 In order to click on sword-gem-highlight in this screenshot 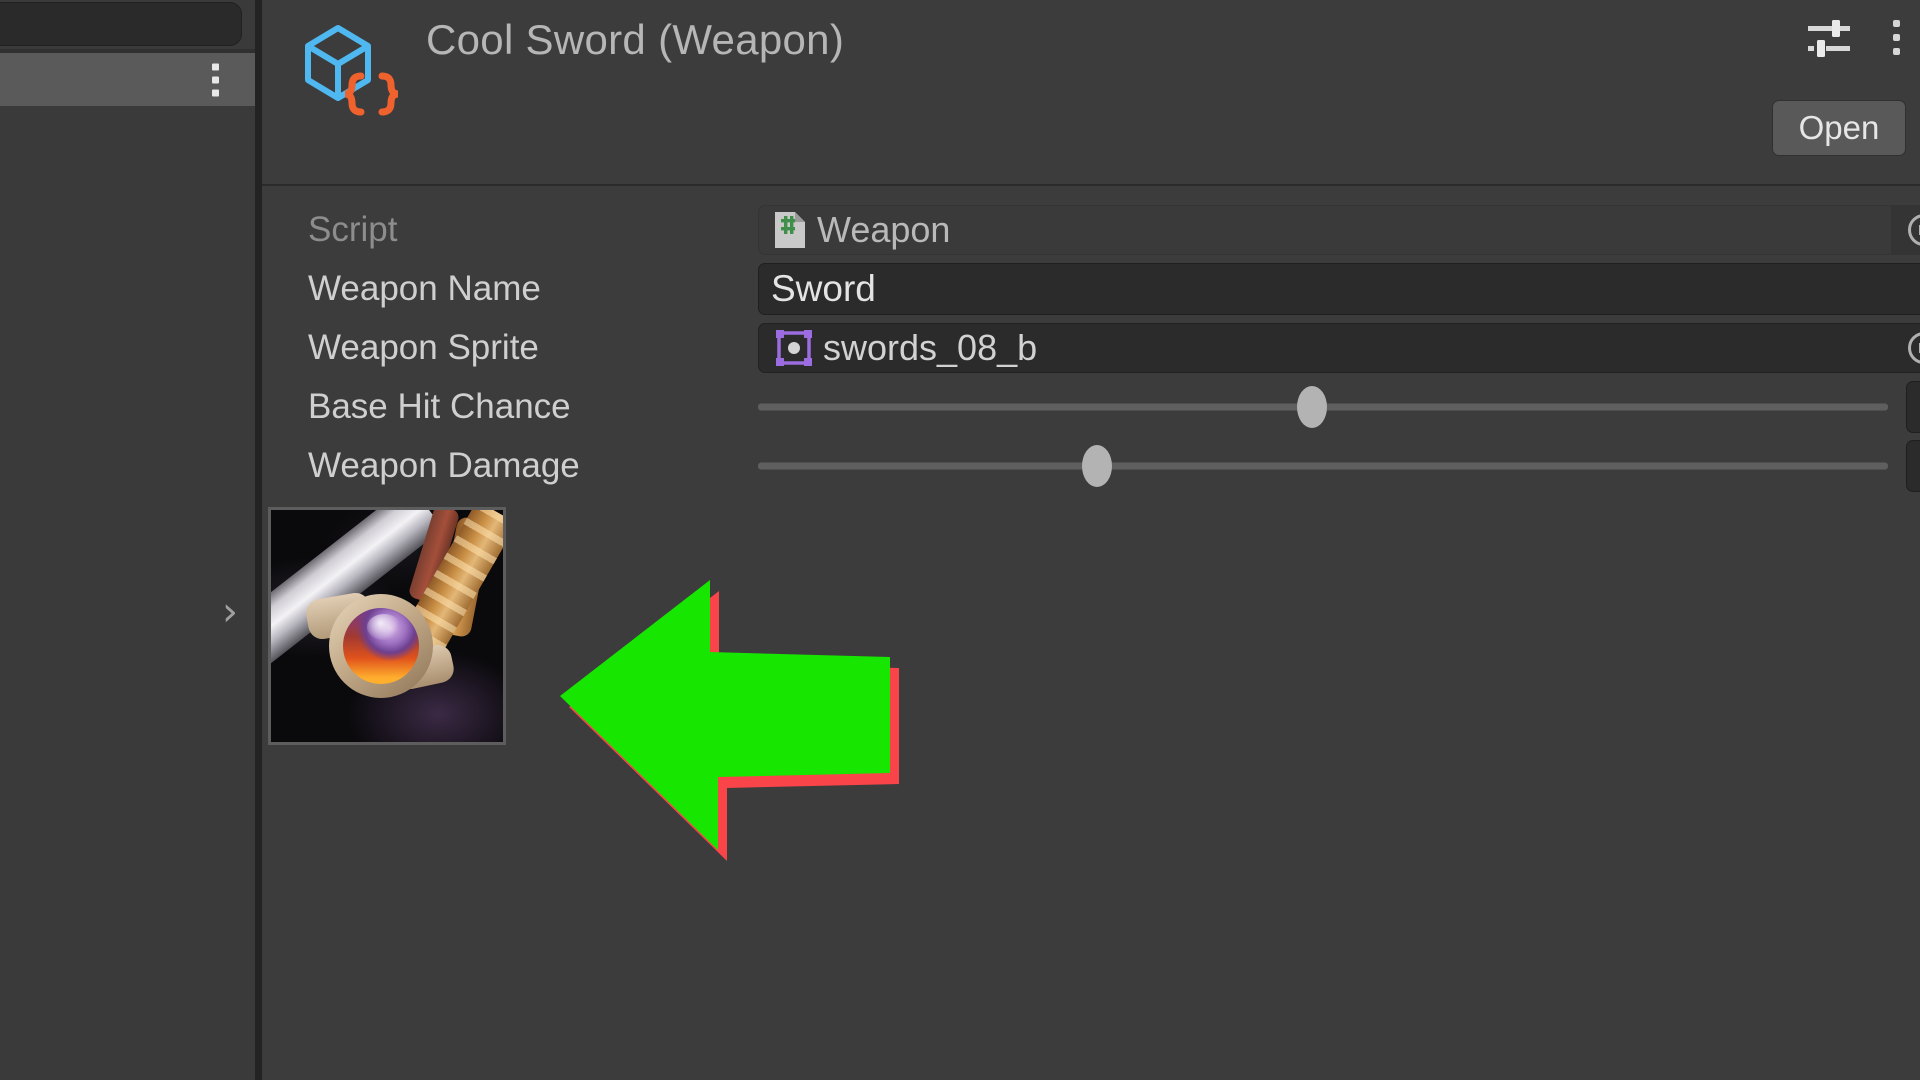, I will do `click(384, 627)`.